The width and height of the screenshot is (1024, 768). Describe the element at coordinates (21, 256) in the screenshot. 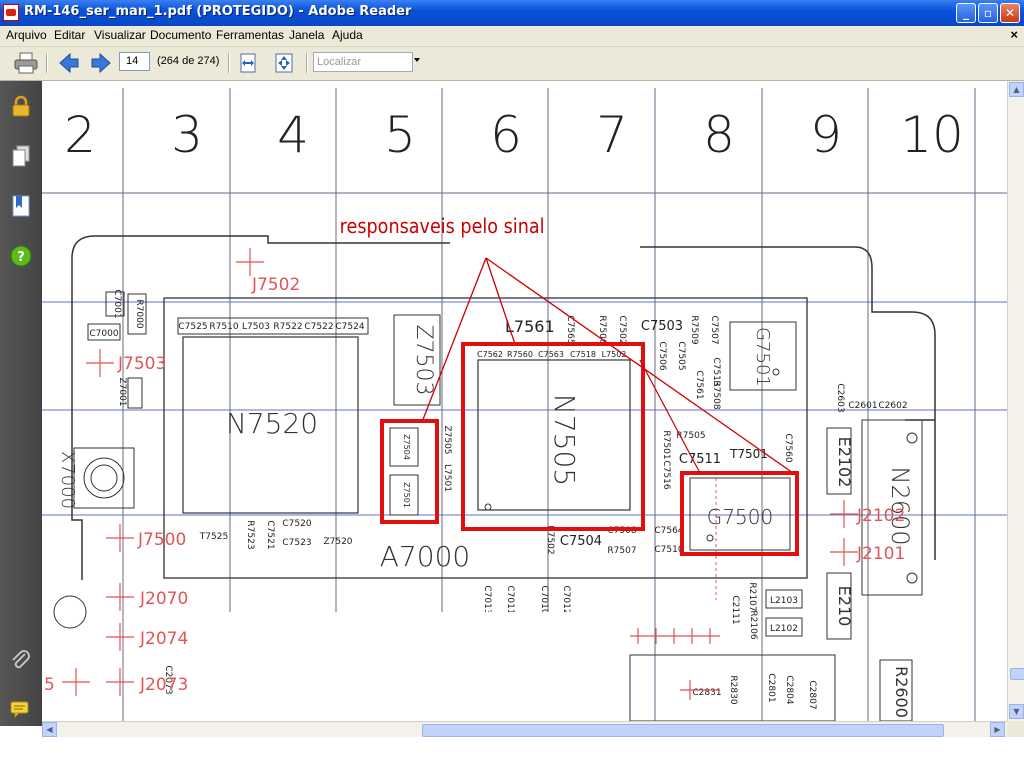

I see `help-icon: ?` at that location.